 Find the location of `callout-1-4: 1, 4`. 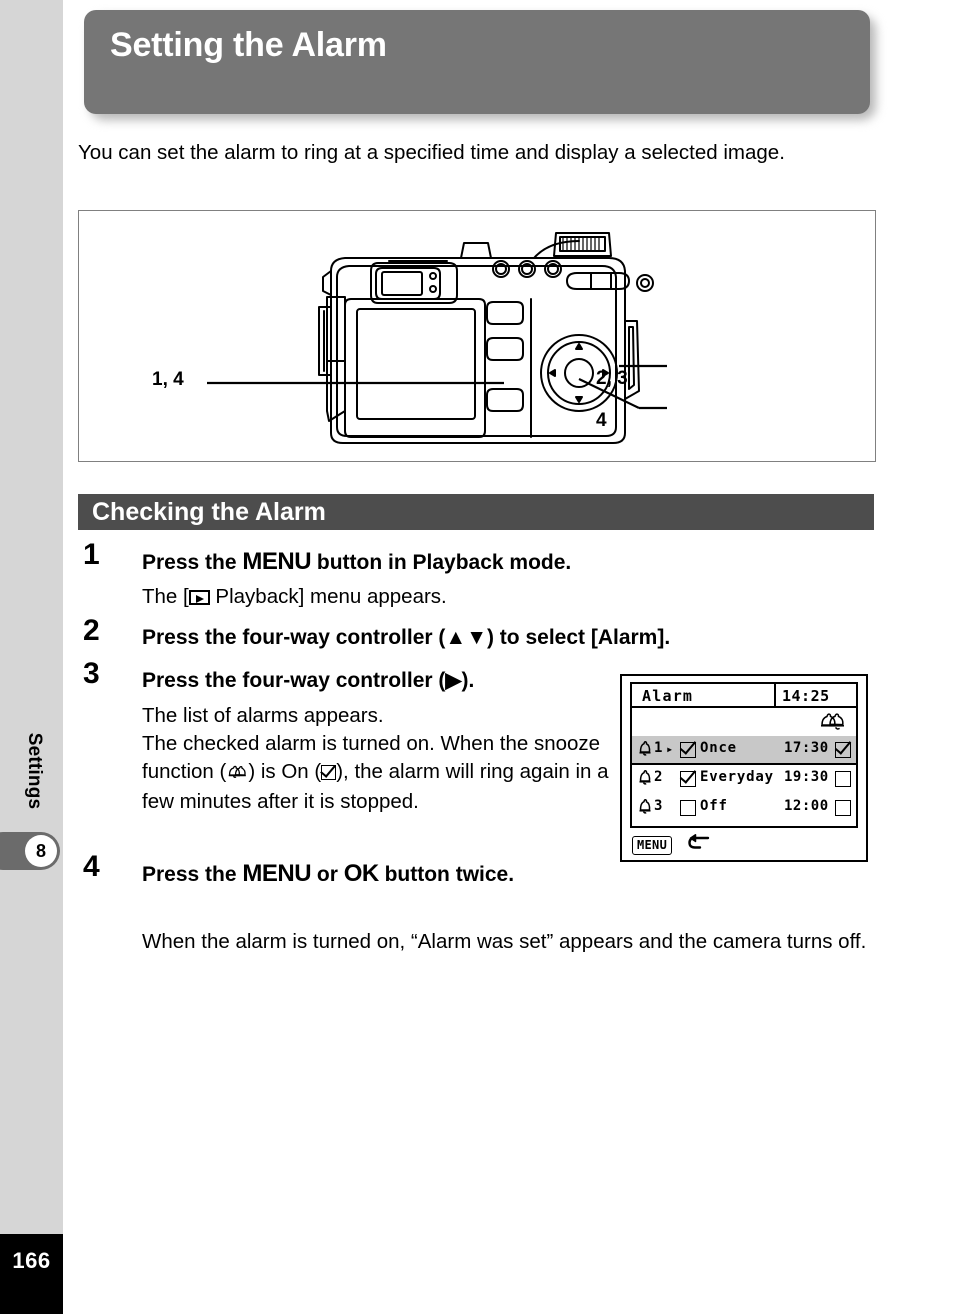

callout-1-4: 1, 4 is located at coordinates (168, 379).